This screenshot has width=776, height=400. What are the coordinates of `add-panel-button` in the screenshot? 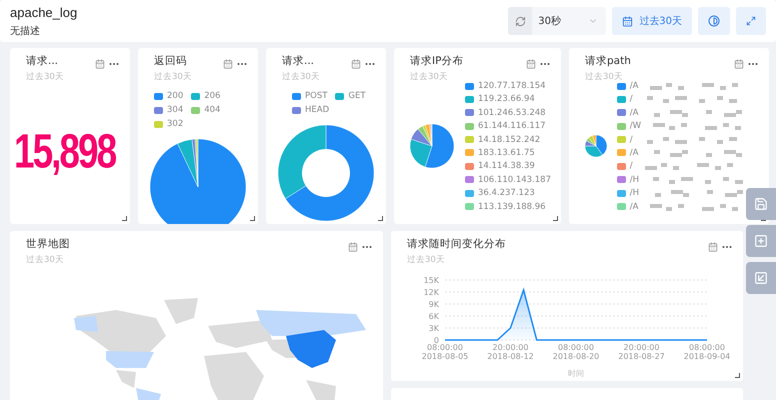 It's located at (761, 241).